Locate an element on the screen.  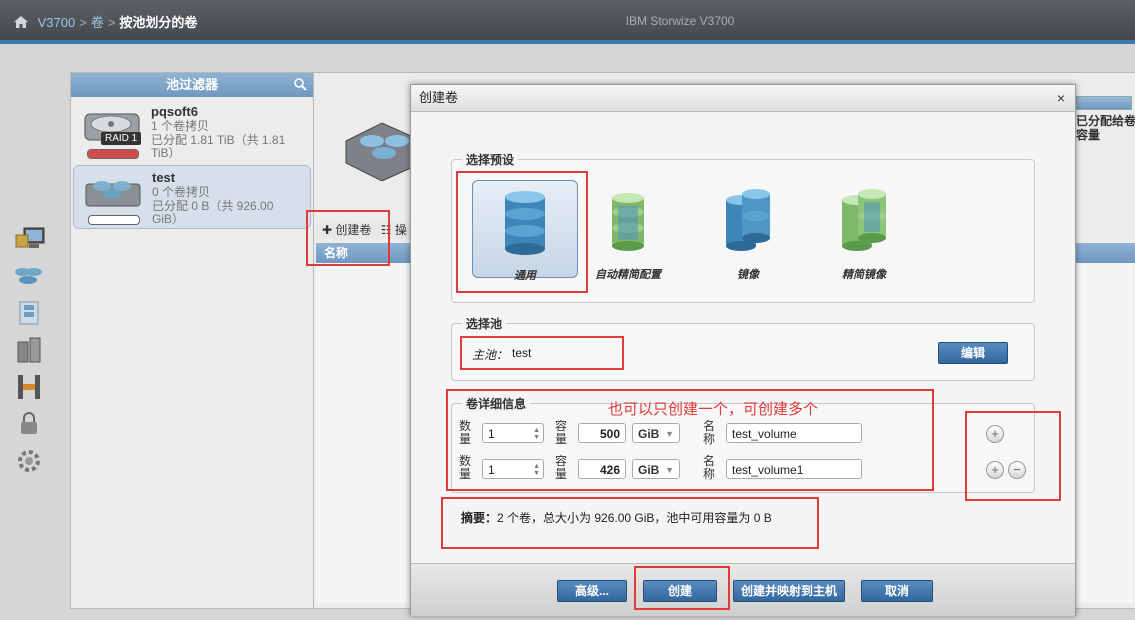
pool-item-test: test 0 个卷拷贝 已分配 0 B（共 926.00 GiB） is located at coordinates (192, 197).